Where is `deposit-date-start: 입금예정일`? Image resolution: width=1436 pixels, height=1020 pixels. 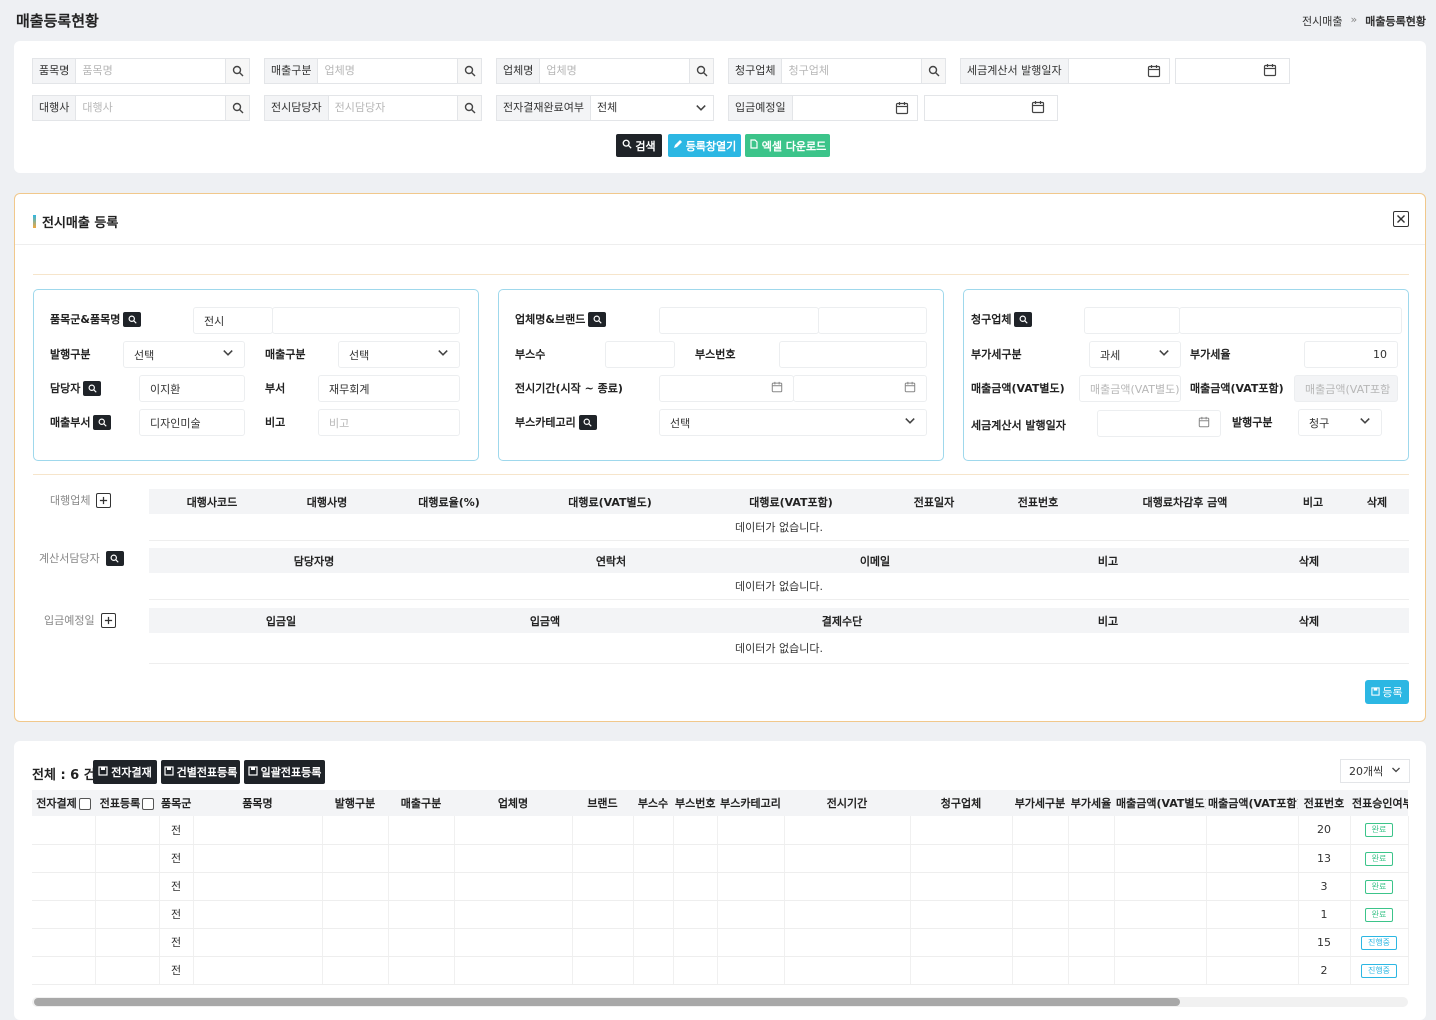 deposit-date-start: 입금예정일 is located at coordinates (823, 108).